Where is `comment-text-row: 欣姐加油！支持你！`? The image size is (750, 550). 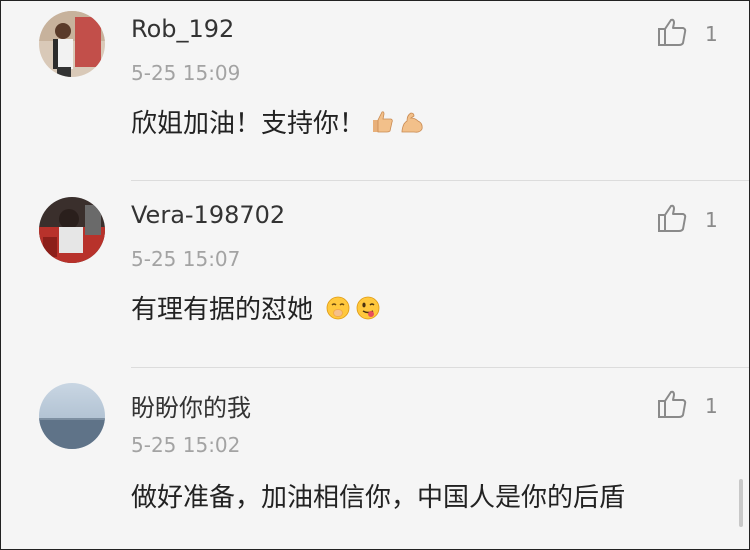 comment-text-row: 欣姐加油！支持你！ is located at coordinates (278, 121).